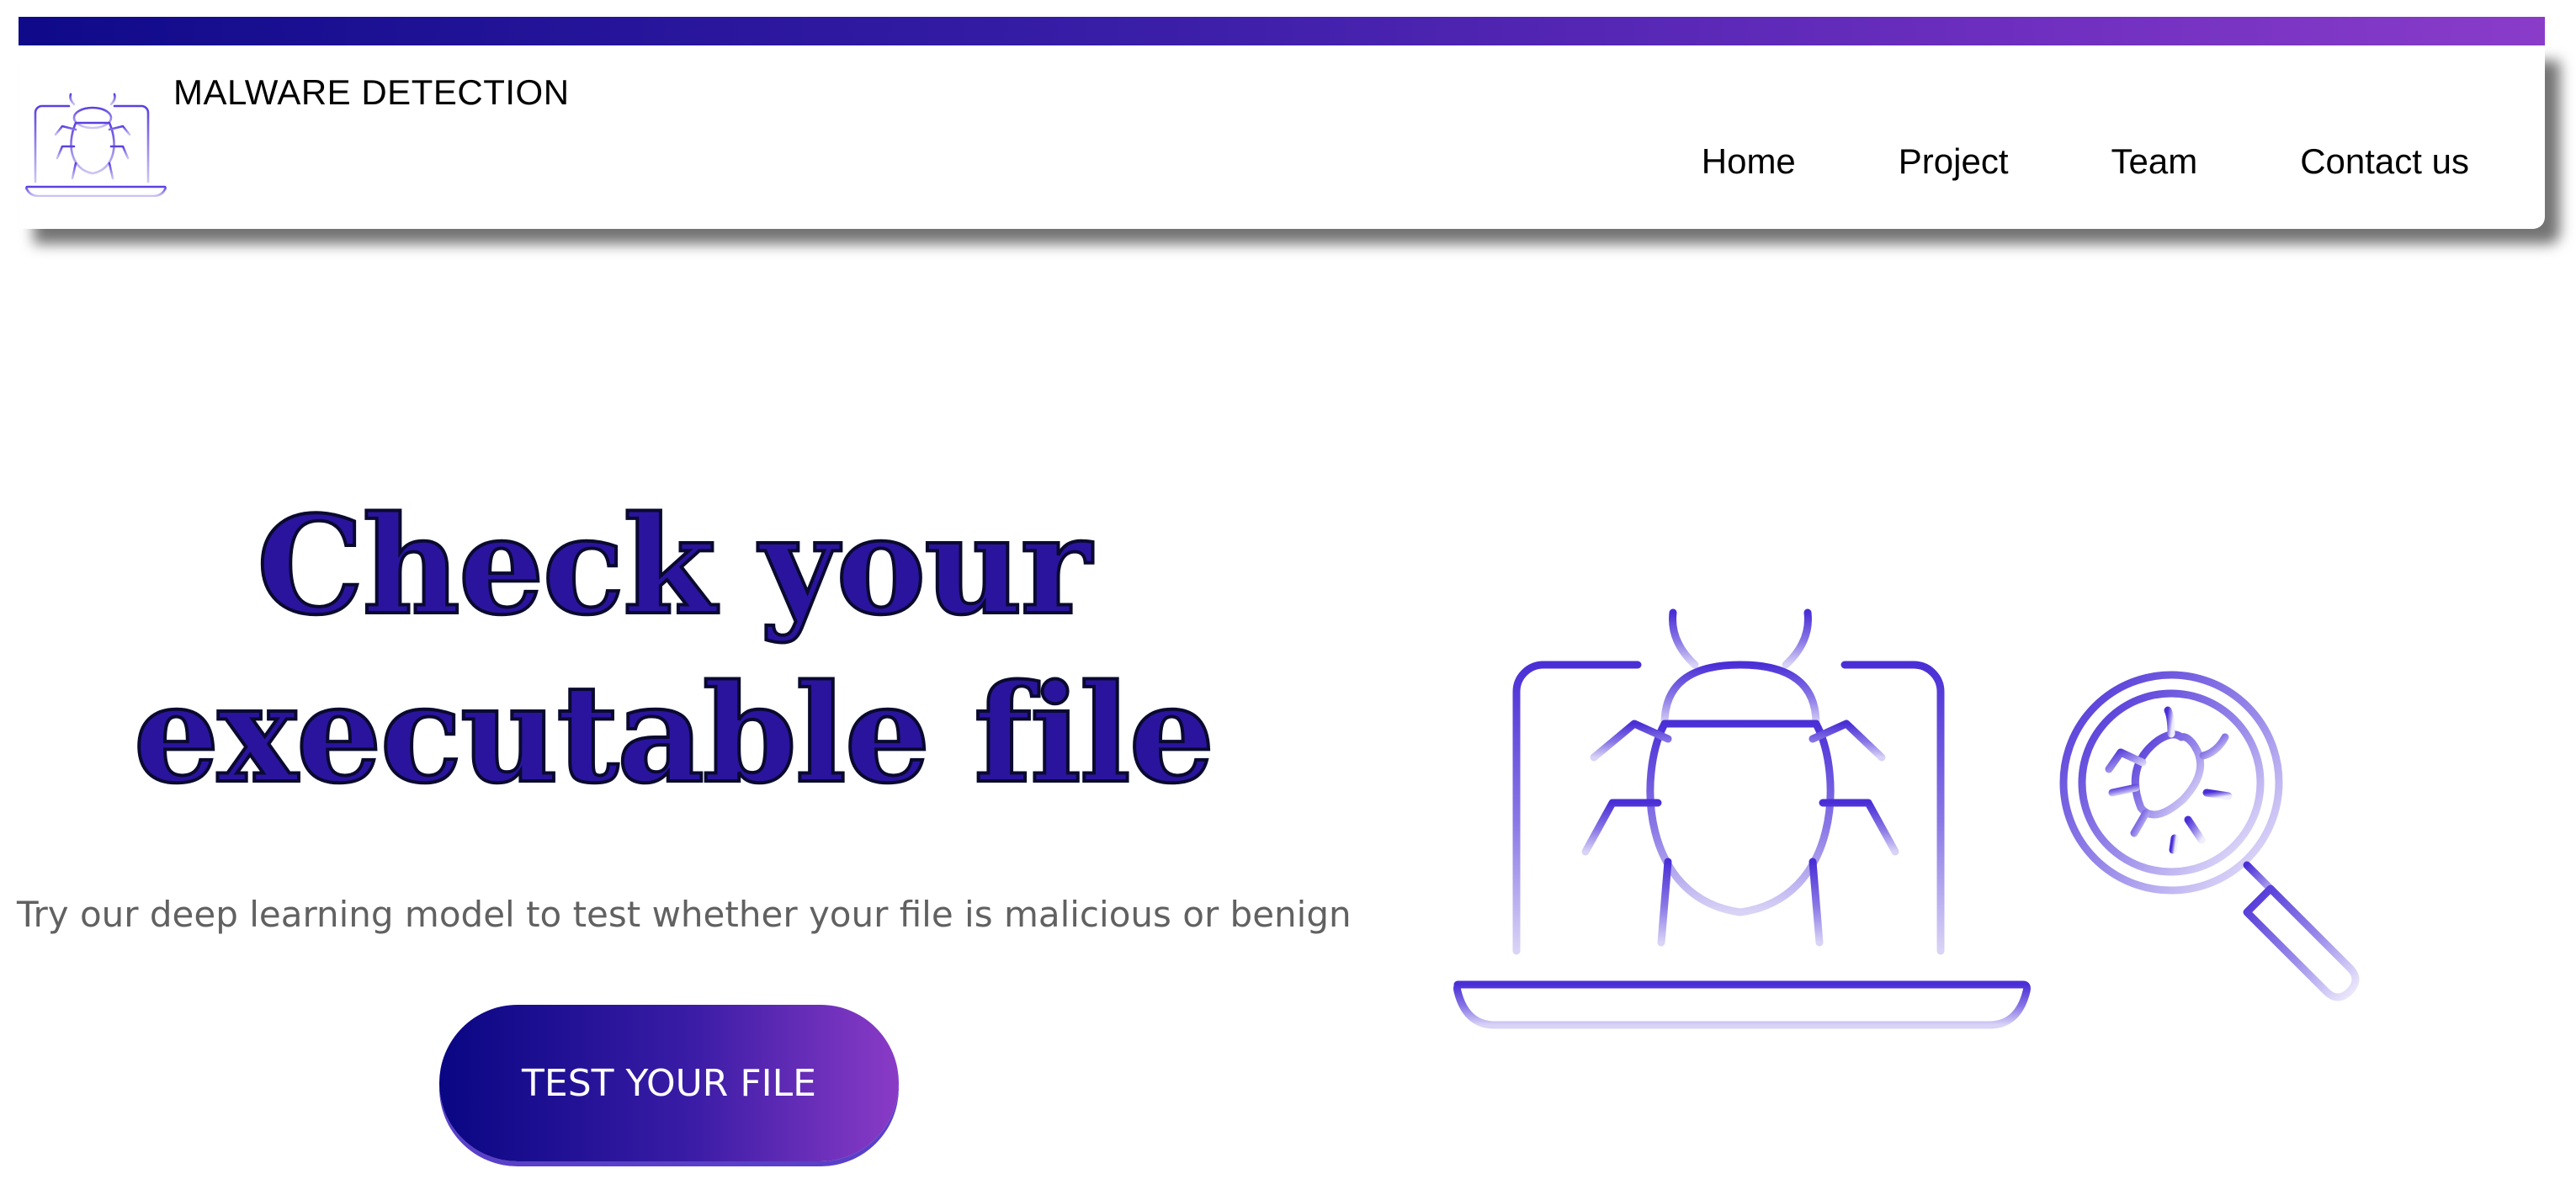 The width and height of the screenshot is (2576, 1179). I want to click on main-nav: Home Project Team Contact us, so click(2085, 161).